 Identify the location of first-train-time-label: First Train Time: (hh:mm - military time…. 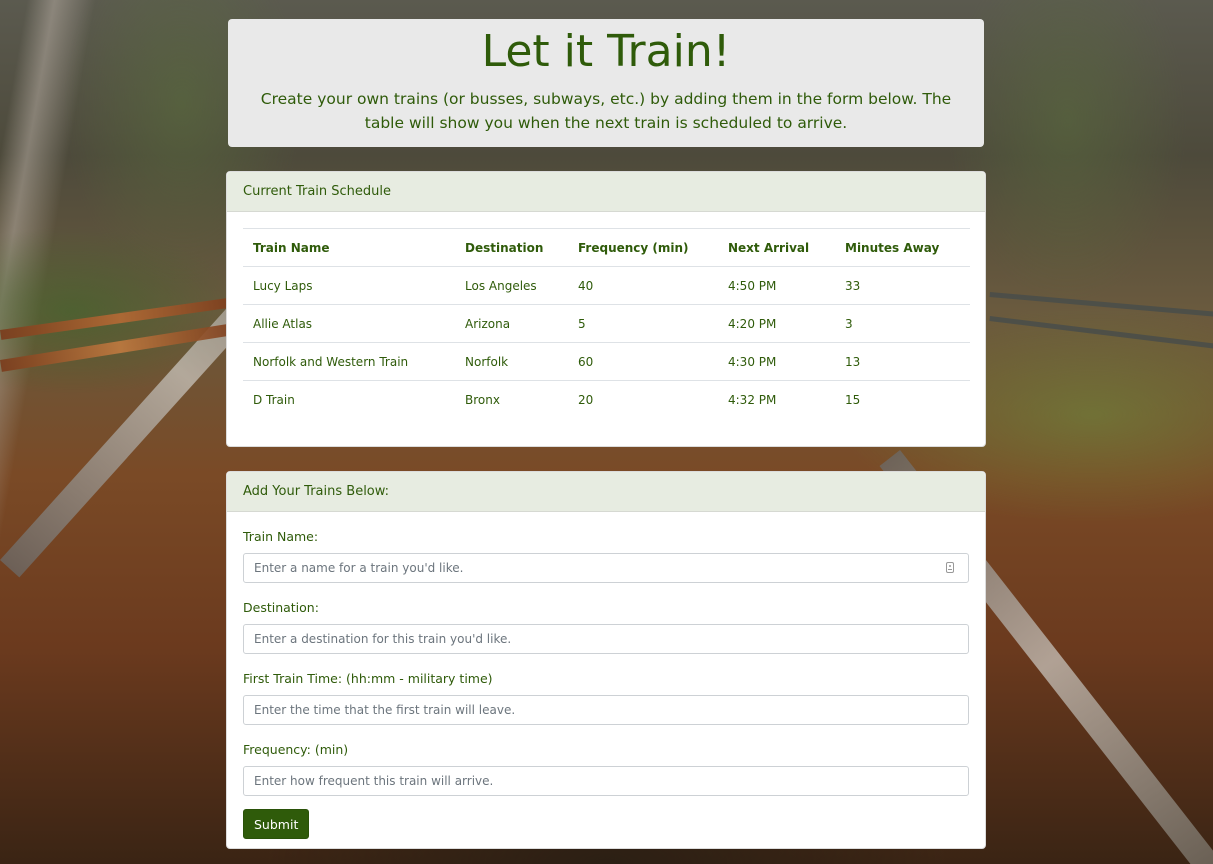
(368, 678).